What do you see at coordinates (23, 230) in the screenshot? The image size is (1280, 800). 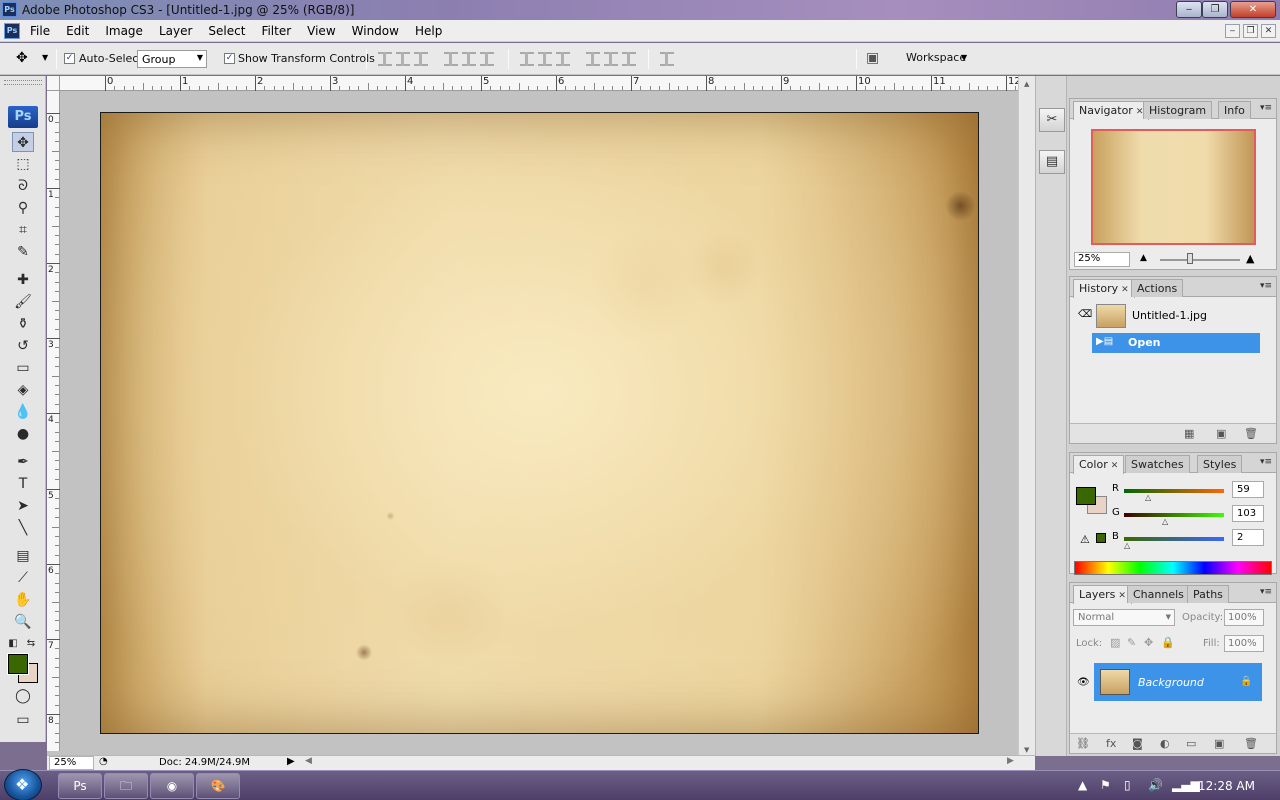 I see `crop-tool-icon: ⌗` at bounding box center [23, 230].